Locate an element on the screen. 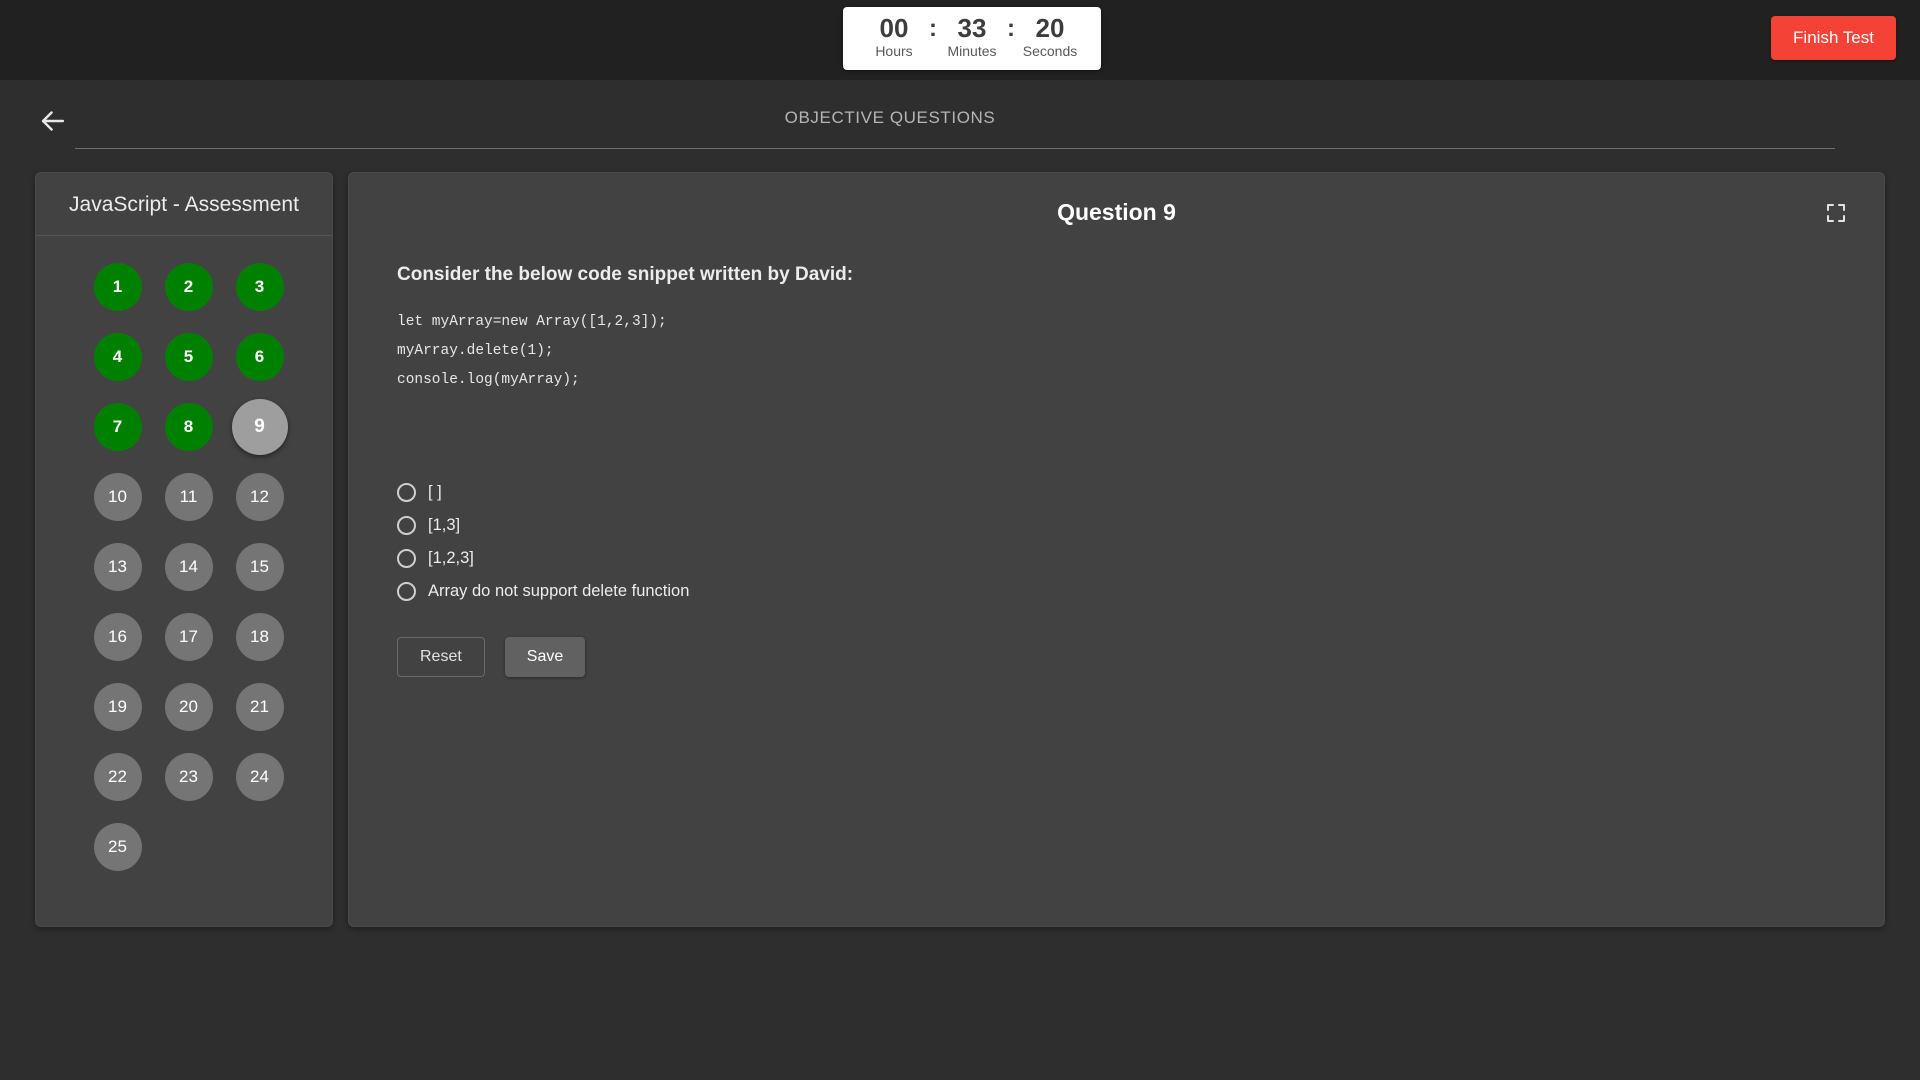 The height and width of the screenshot is (1080, 1920). question-nav-button-17: 17 is located at coordinates (188, 637).